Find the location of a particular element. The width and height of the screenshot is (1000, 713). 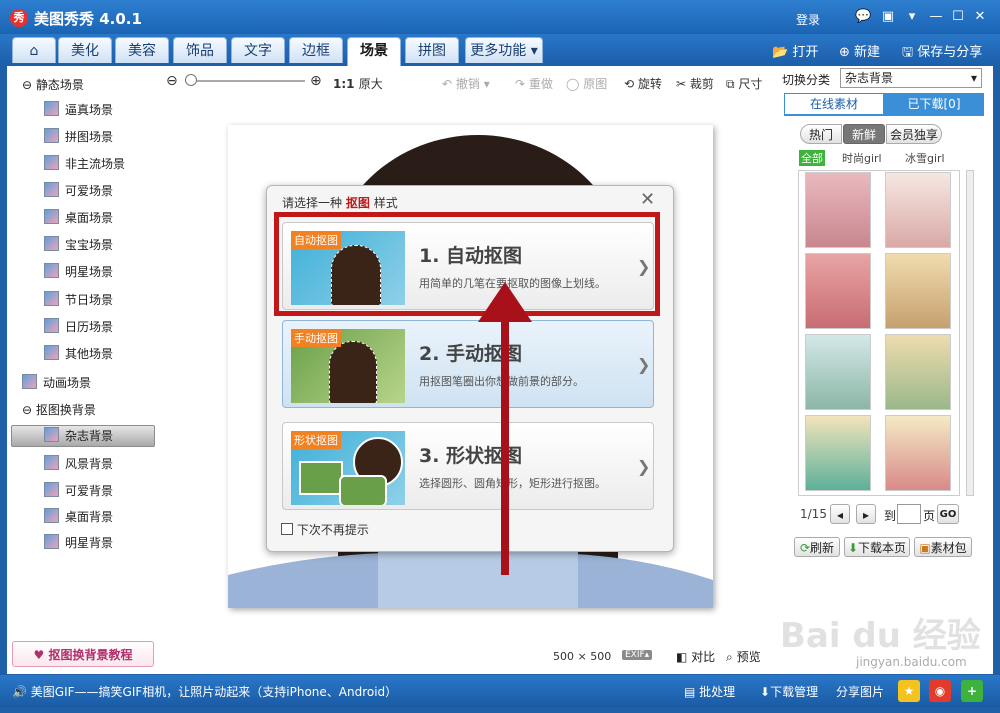

resize-icon: ⧉ is located at coordinates (730, 84).